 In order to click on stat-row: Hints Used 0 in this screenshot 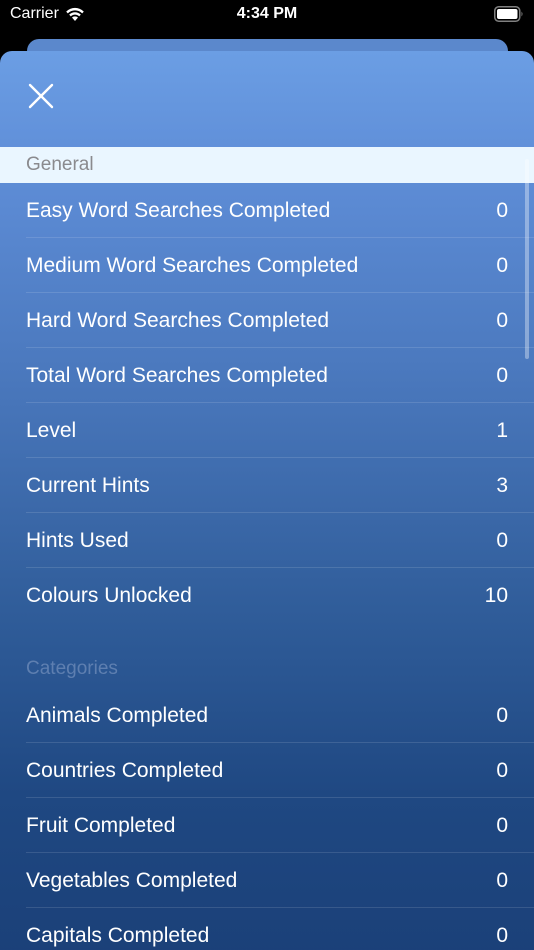, I will do `click(280, 540)`.